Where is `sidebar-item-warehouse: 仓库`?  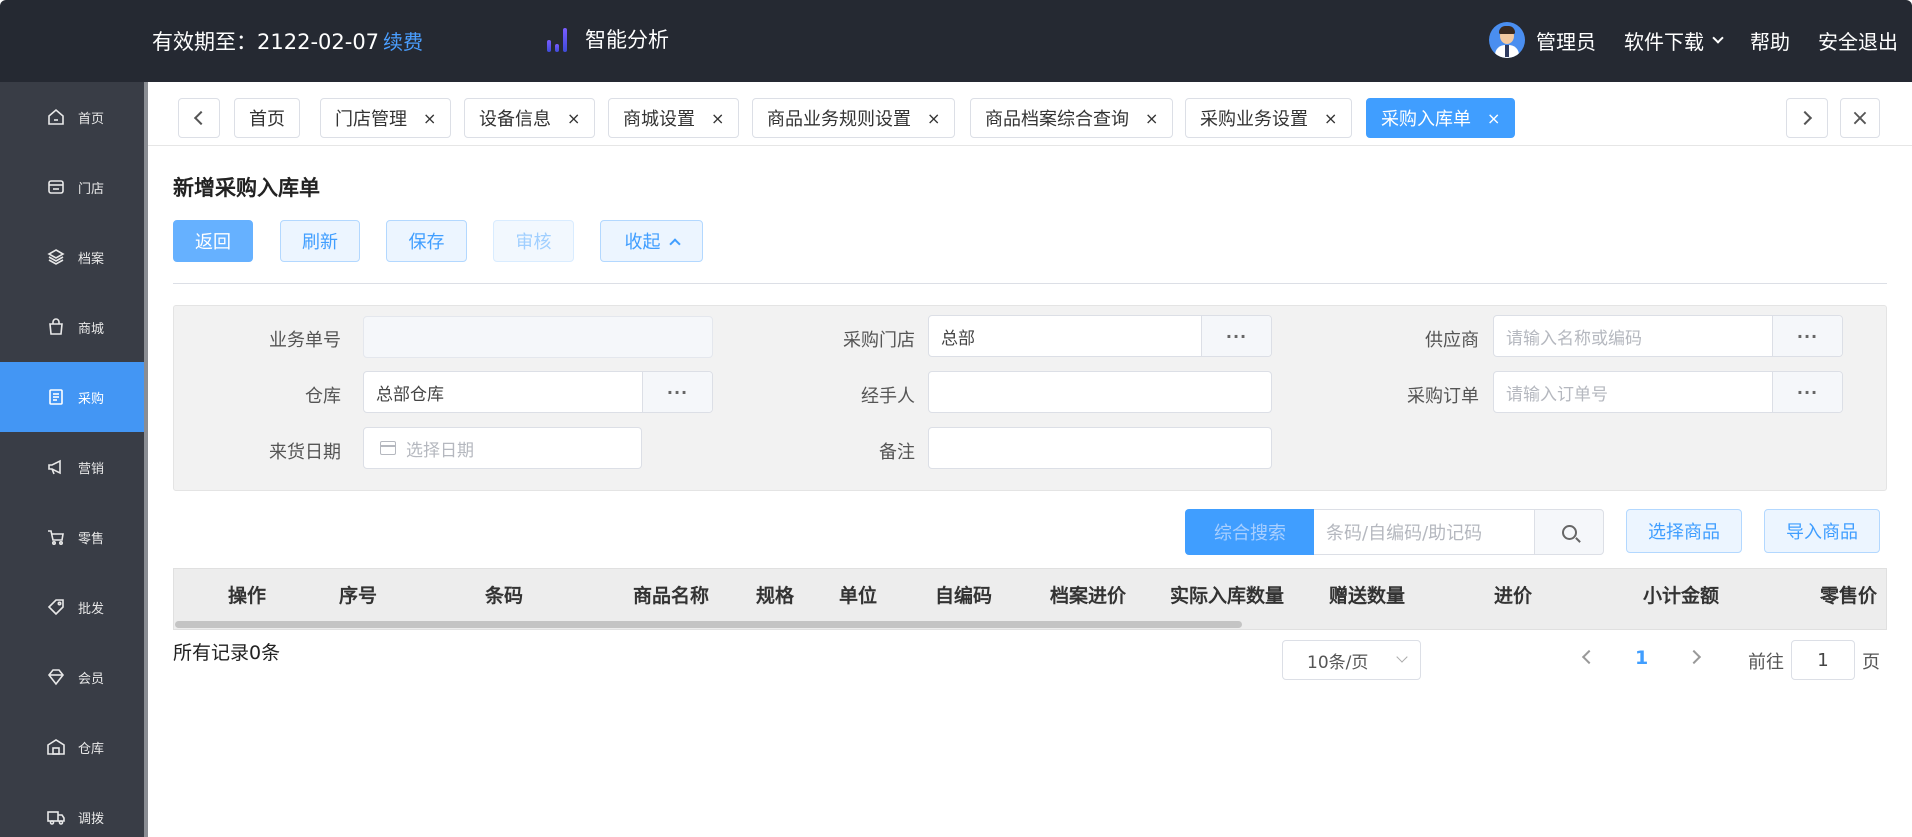 sidebar-item-warehouse: 仓库 is located at coordinates (74, 747).